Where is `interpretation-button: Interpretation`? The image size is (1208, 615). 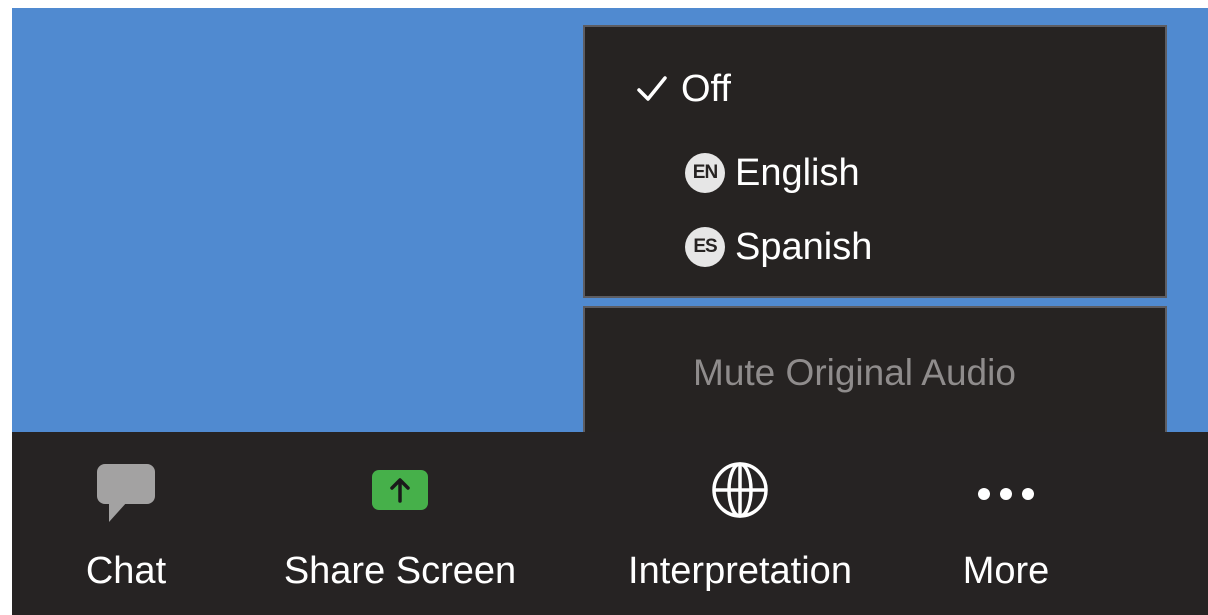
interpretation-button: Interpretation is located at coordinates (740, 523).